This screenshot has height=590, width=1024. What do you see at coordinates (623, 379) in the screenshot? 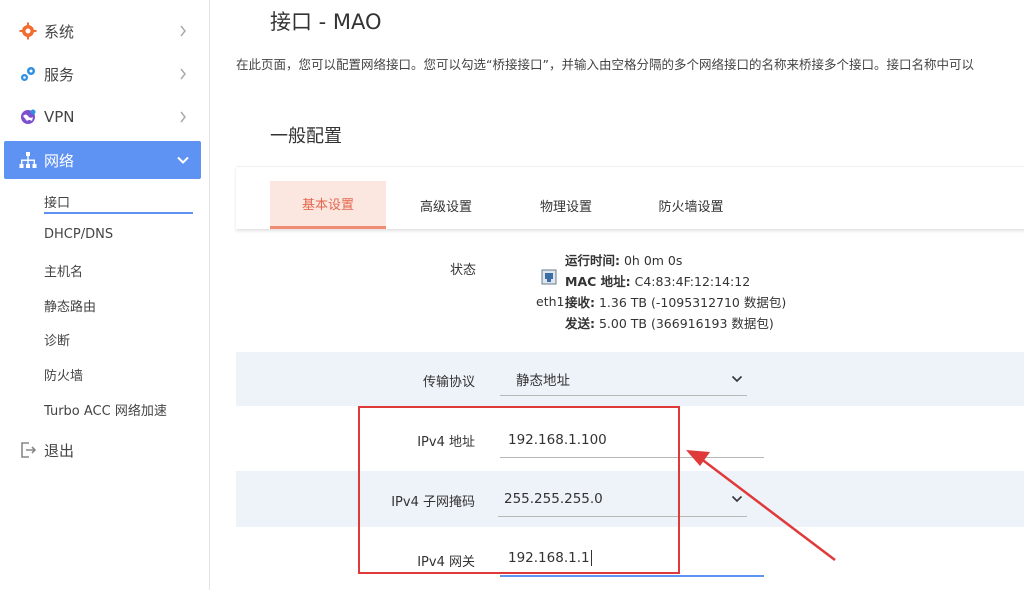
I see `protocol-select: 静态地址` at bounding box center [623, 379].